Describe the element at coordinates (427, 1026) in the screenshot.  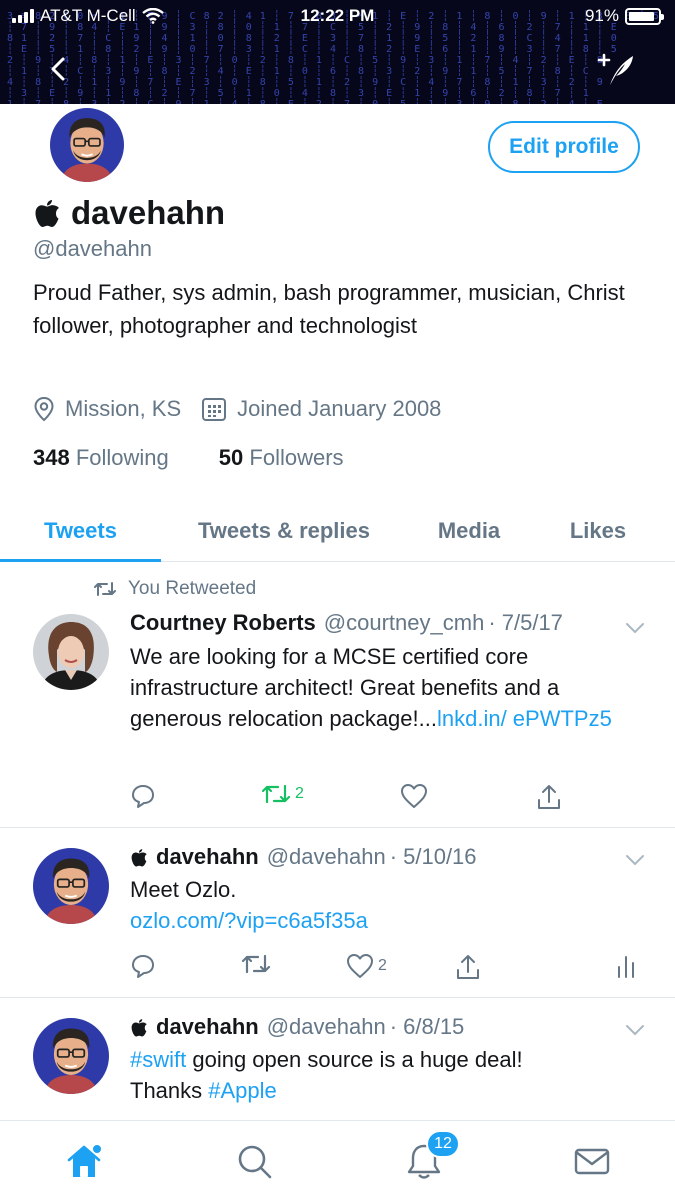
I see `tweet-date: · 6/8/15` at that location.